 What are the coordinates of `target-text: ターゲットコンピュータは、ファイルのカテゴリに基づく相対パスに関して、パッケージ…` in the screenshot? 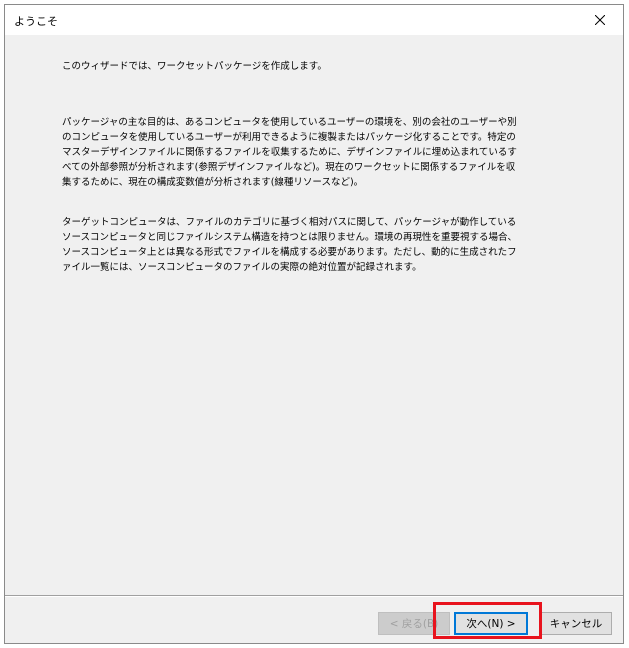 It's located at (289, 245).